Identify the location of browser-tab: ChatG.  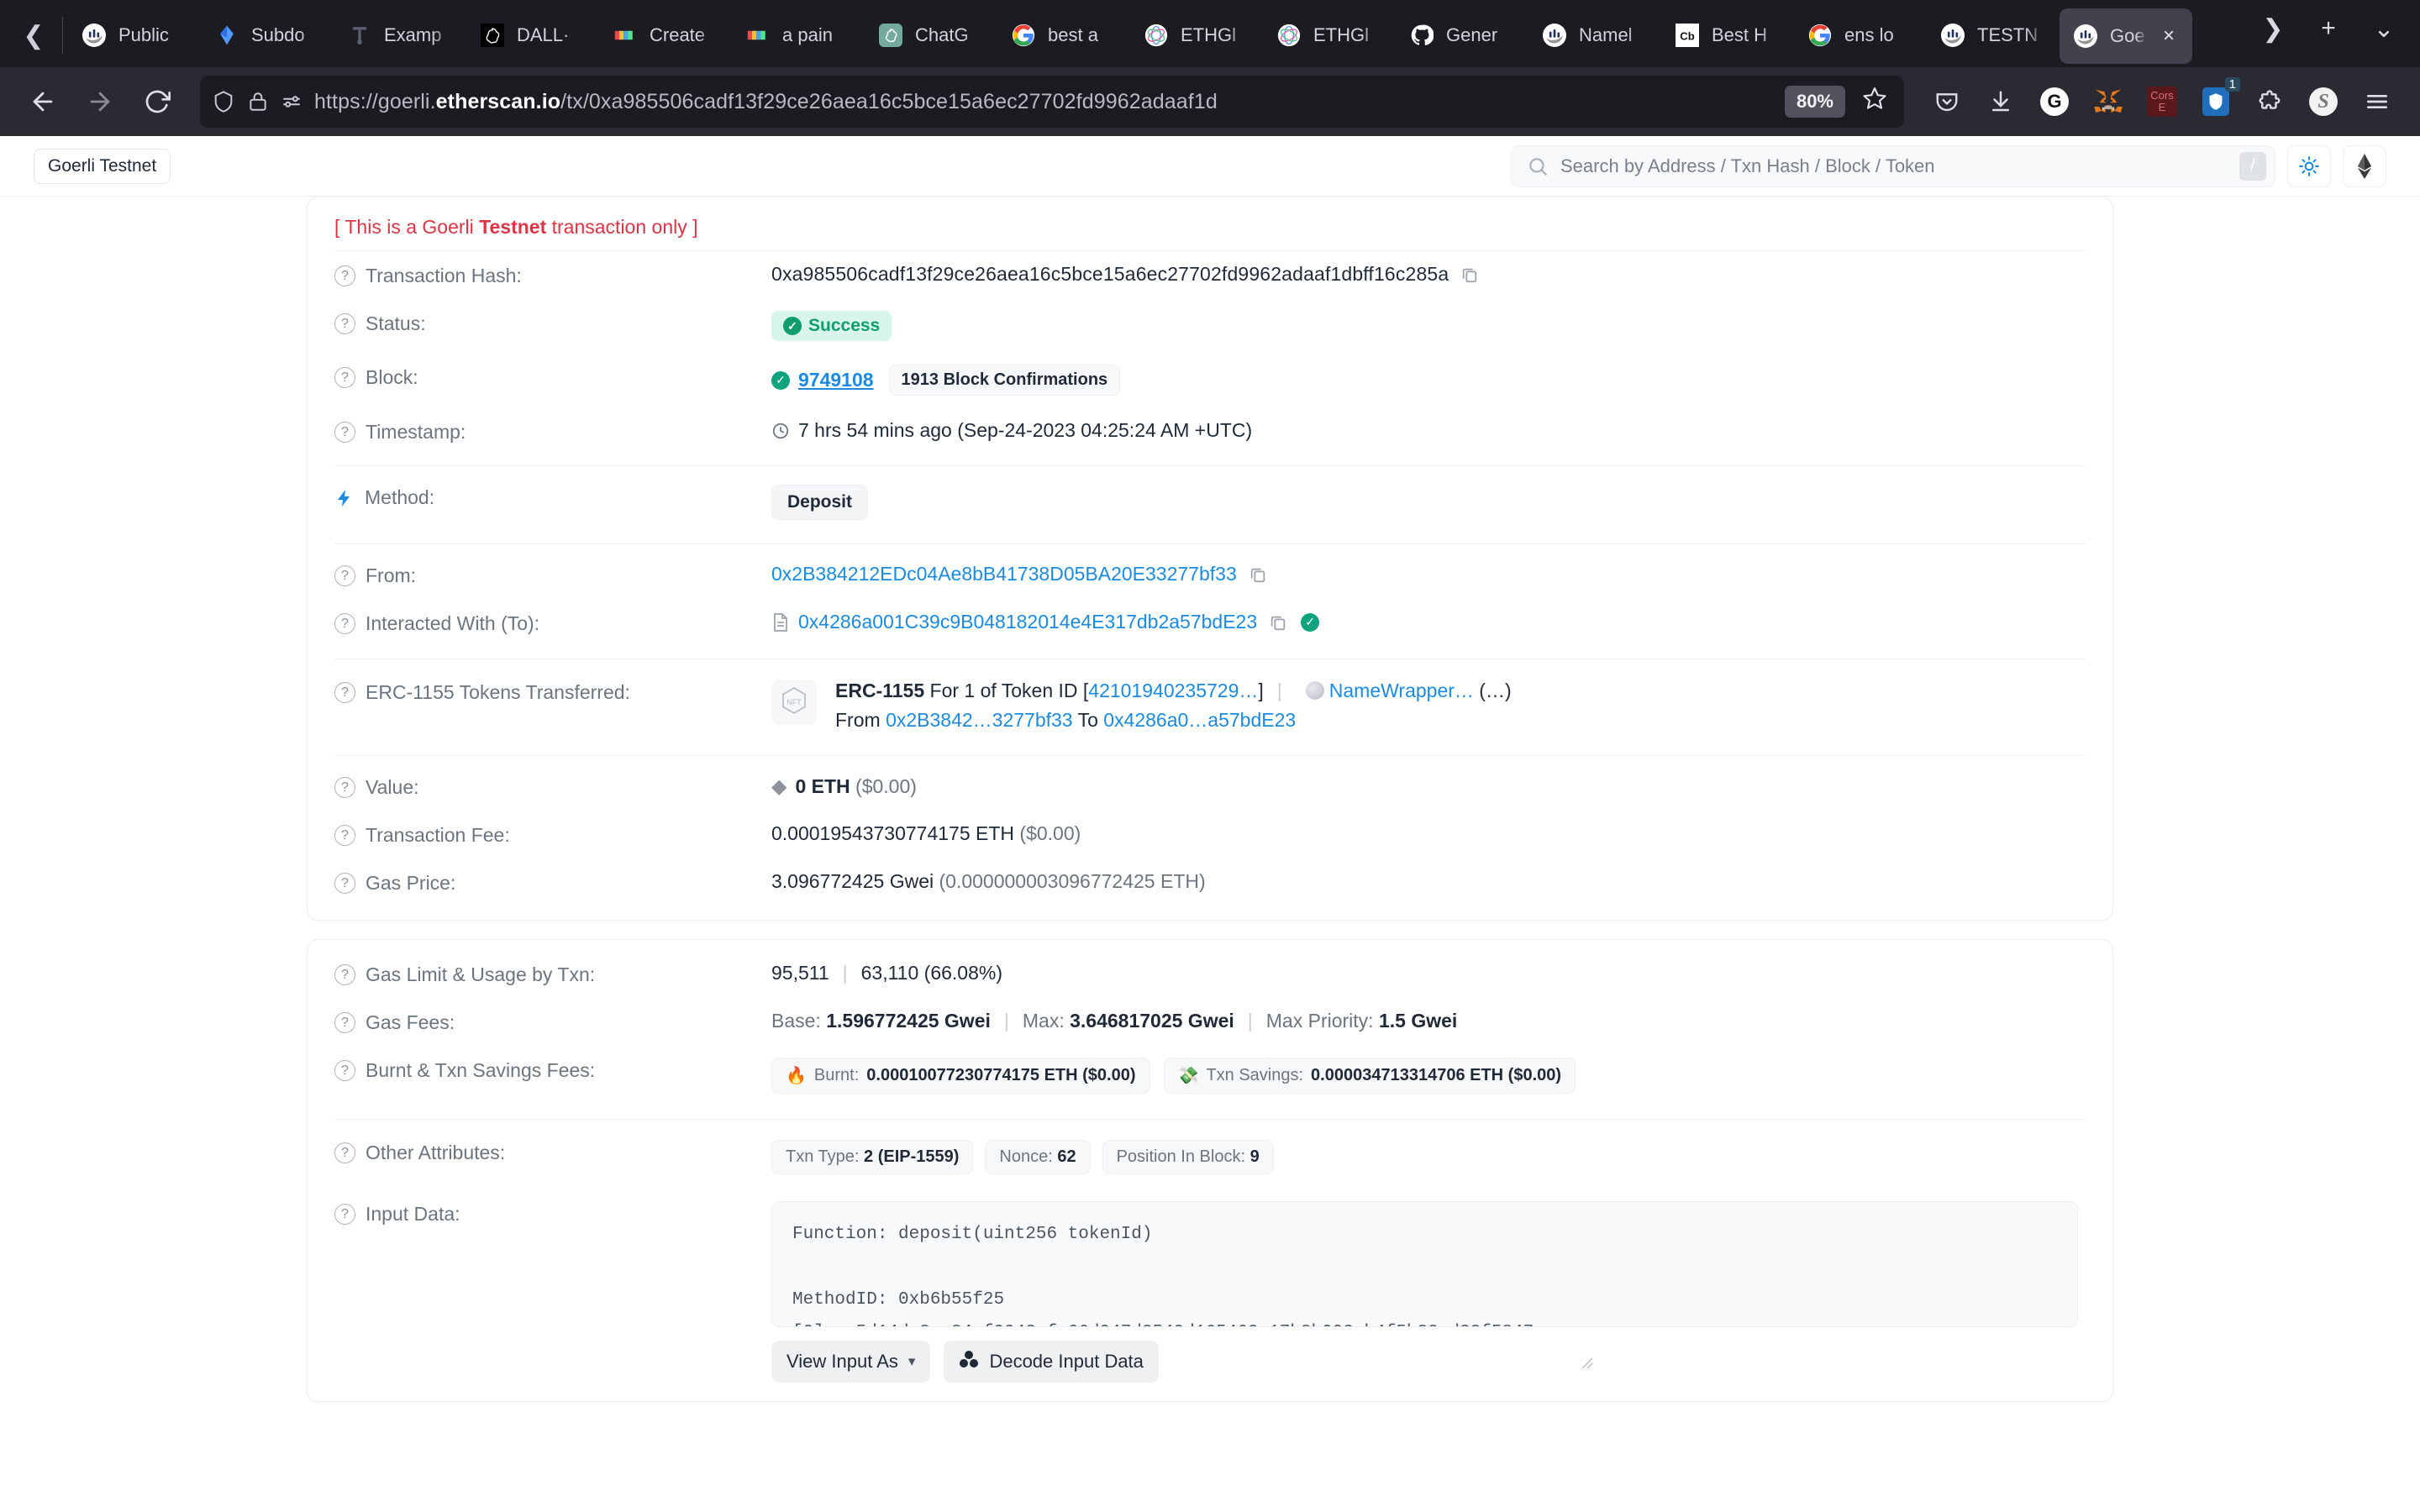
(931, 35).